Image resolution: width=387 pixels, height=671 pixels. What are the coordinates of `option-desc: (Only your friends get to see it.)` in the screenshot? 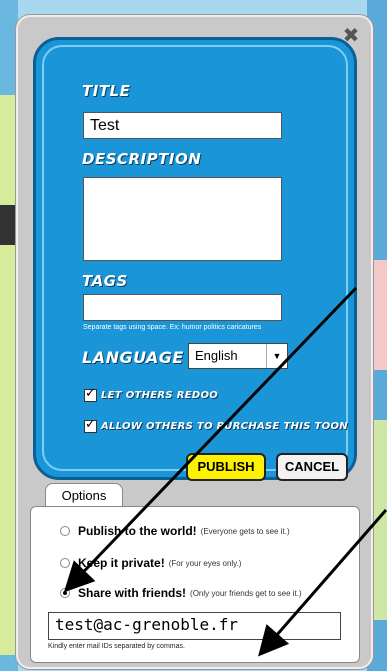 It's located at (246, 593).